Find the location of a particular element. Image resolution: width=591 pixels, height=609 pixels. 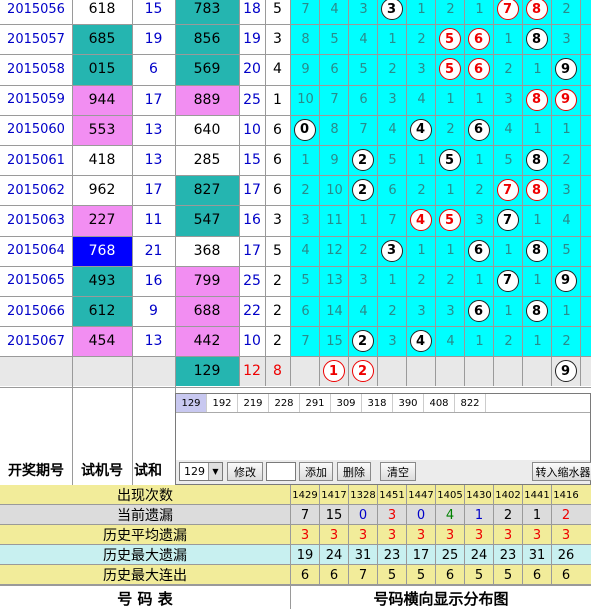

candidate-item: 192 is located at coordinates (222, 403).